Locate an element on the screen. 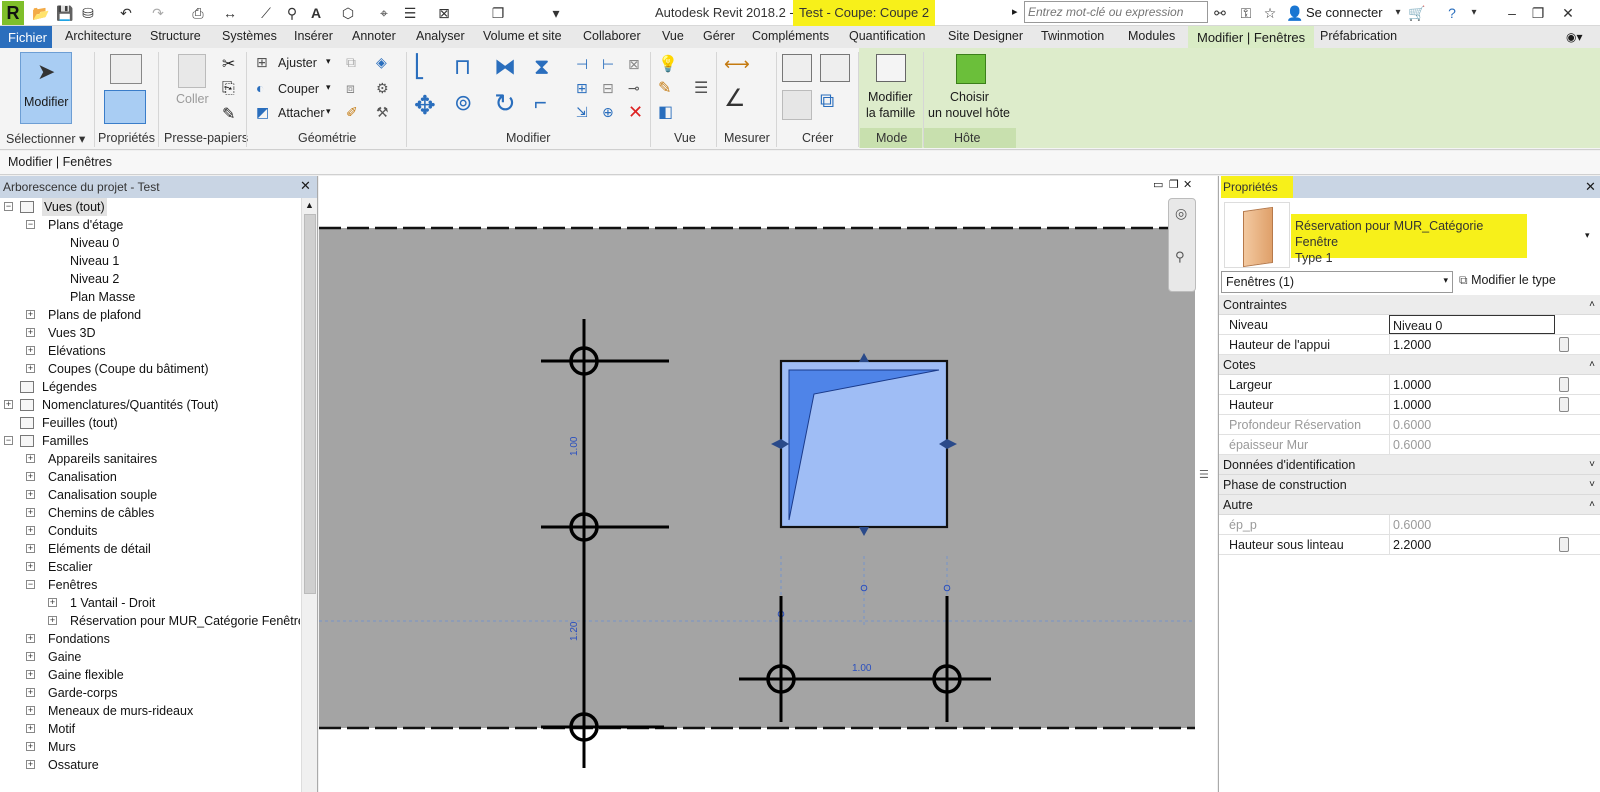 The image size is (1600, 792). tab-quantification: Quantification is located at coordinates (887, 36).